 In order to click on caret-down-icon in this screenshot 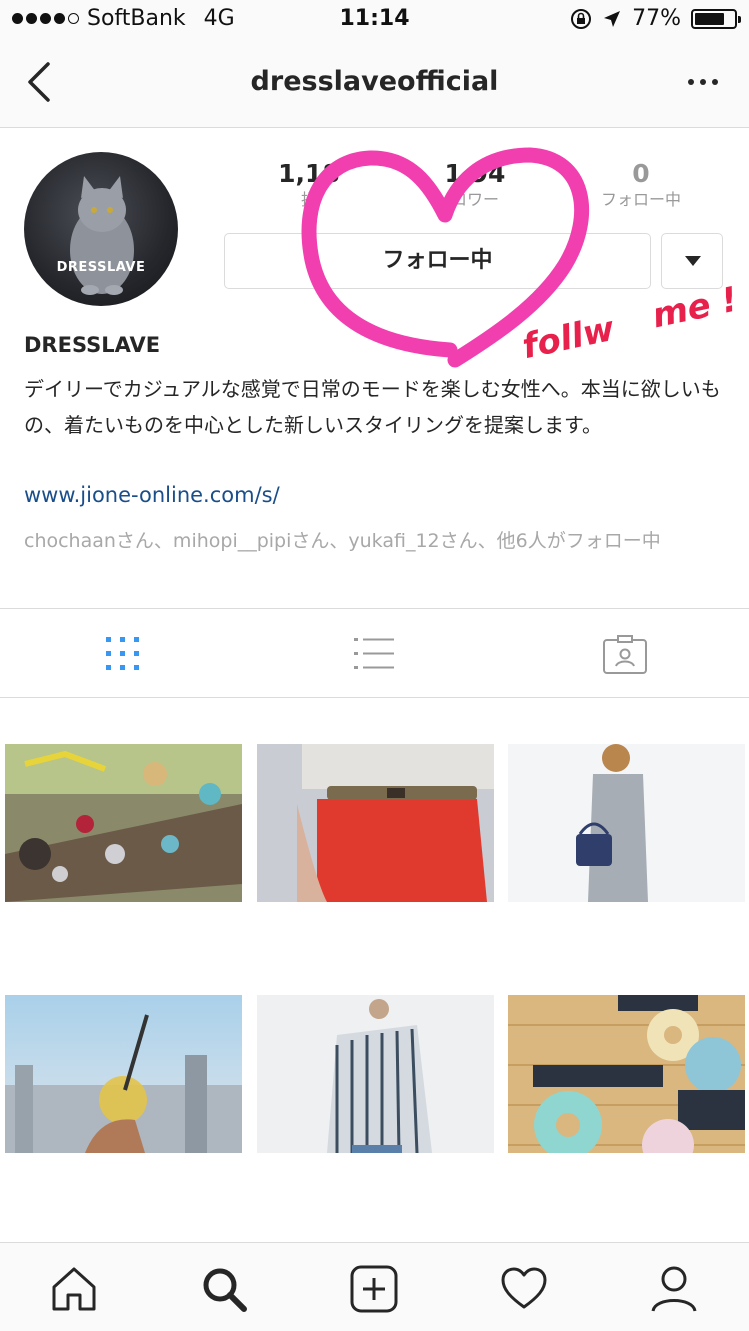, I will do `click(693, 261)`.